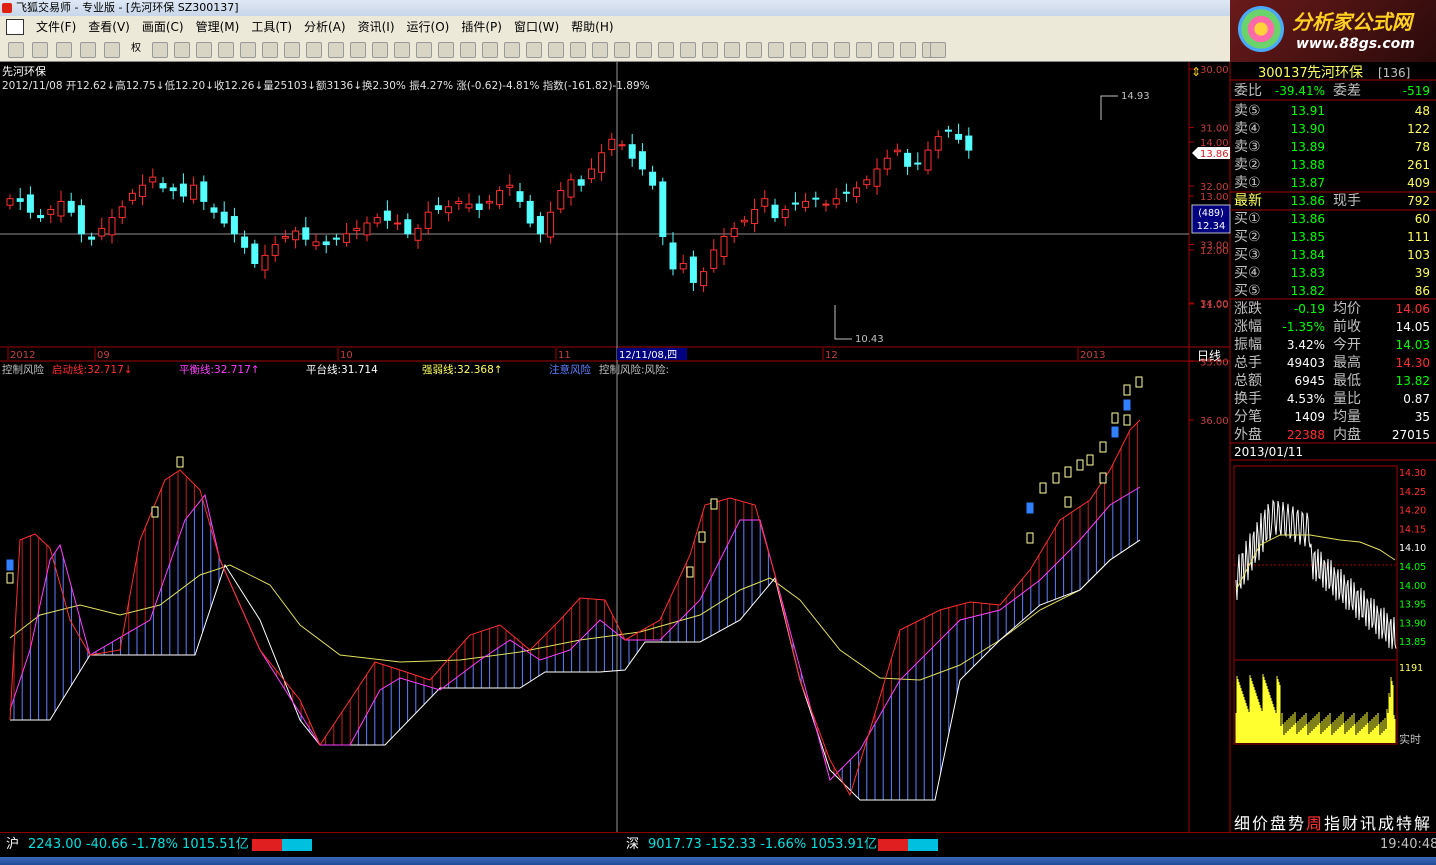 This screenshot has width=1436, height=865. Describe the element at coordinates (754, 50) in the screenshot. I see `toolbar-channel-icon` at that location.